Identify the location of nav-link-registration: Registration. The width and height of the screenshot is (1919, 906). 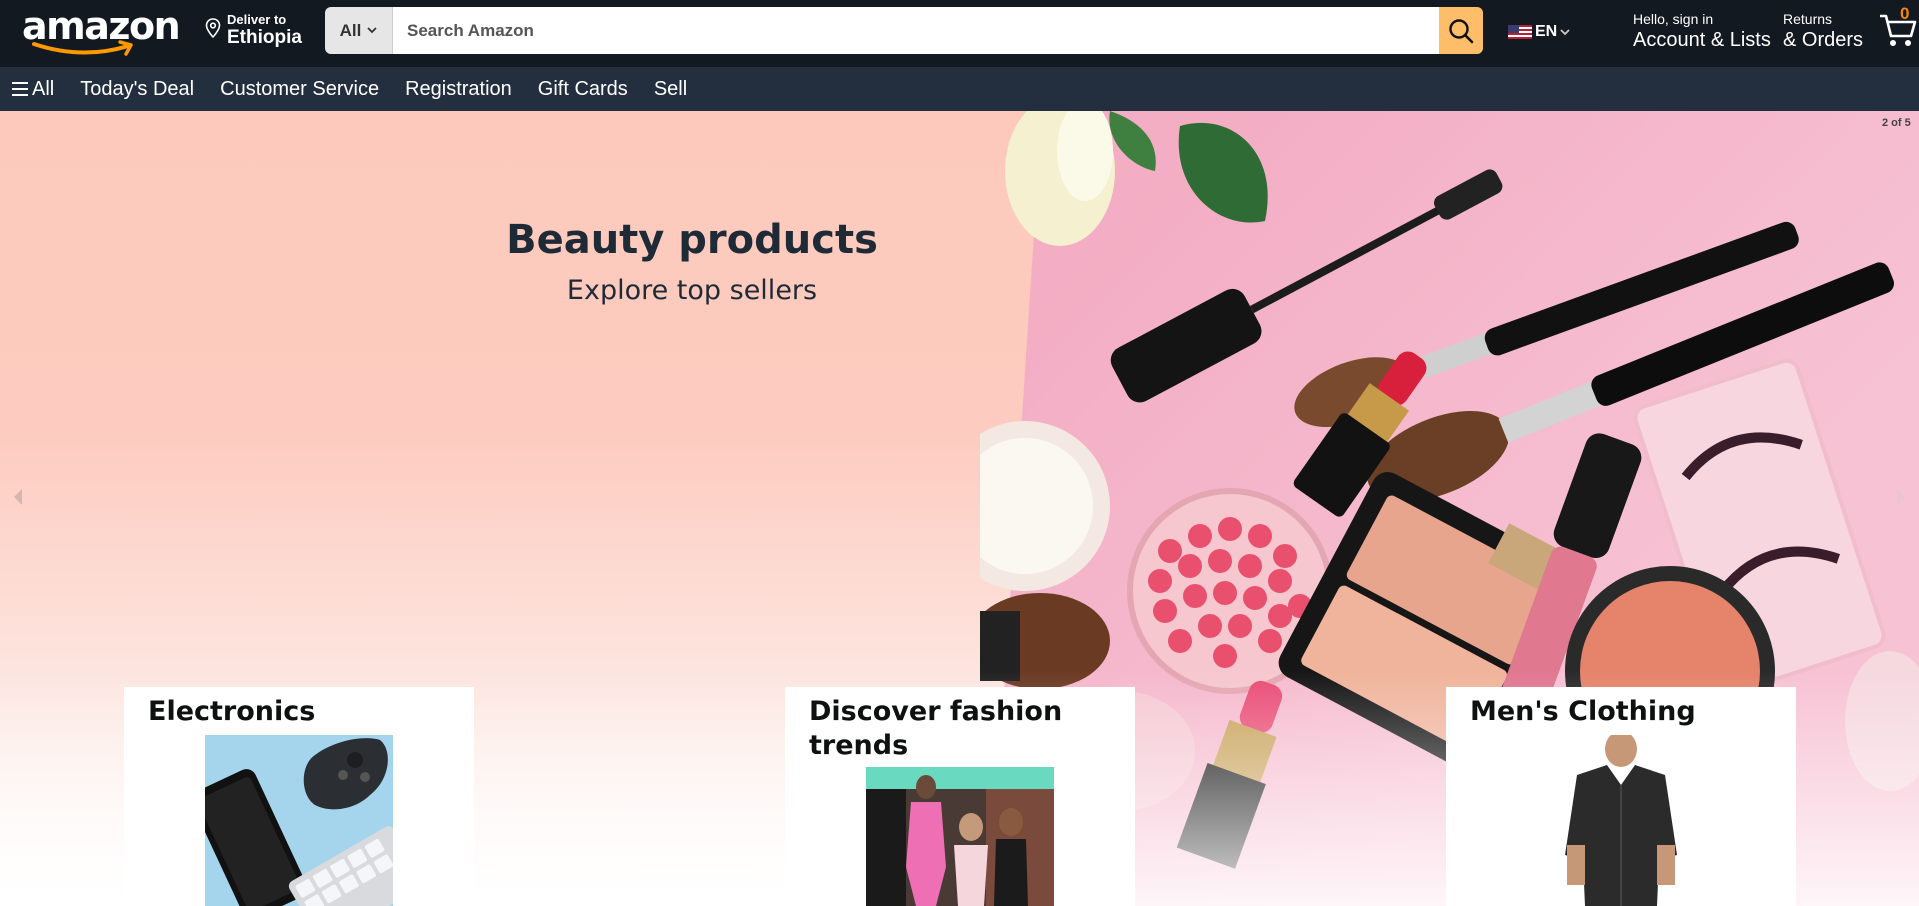
(458, 89).